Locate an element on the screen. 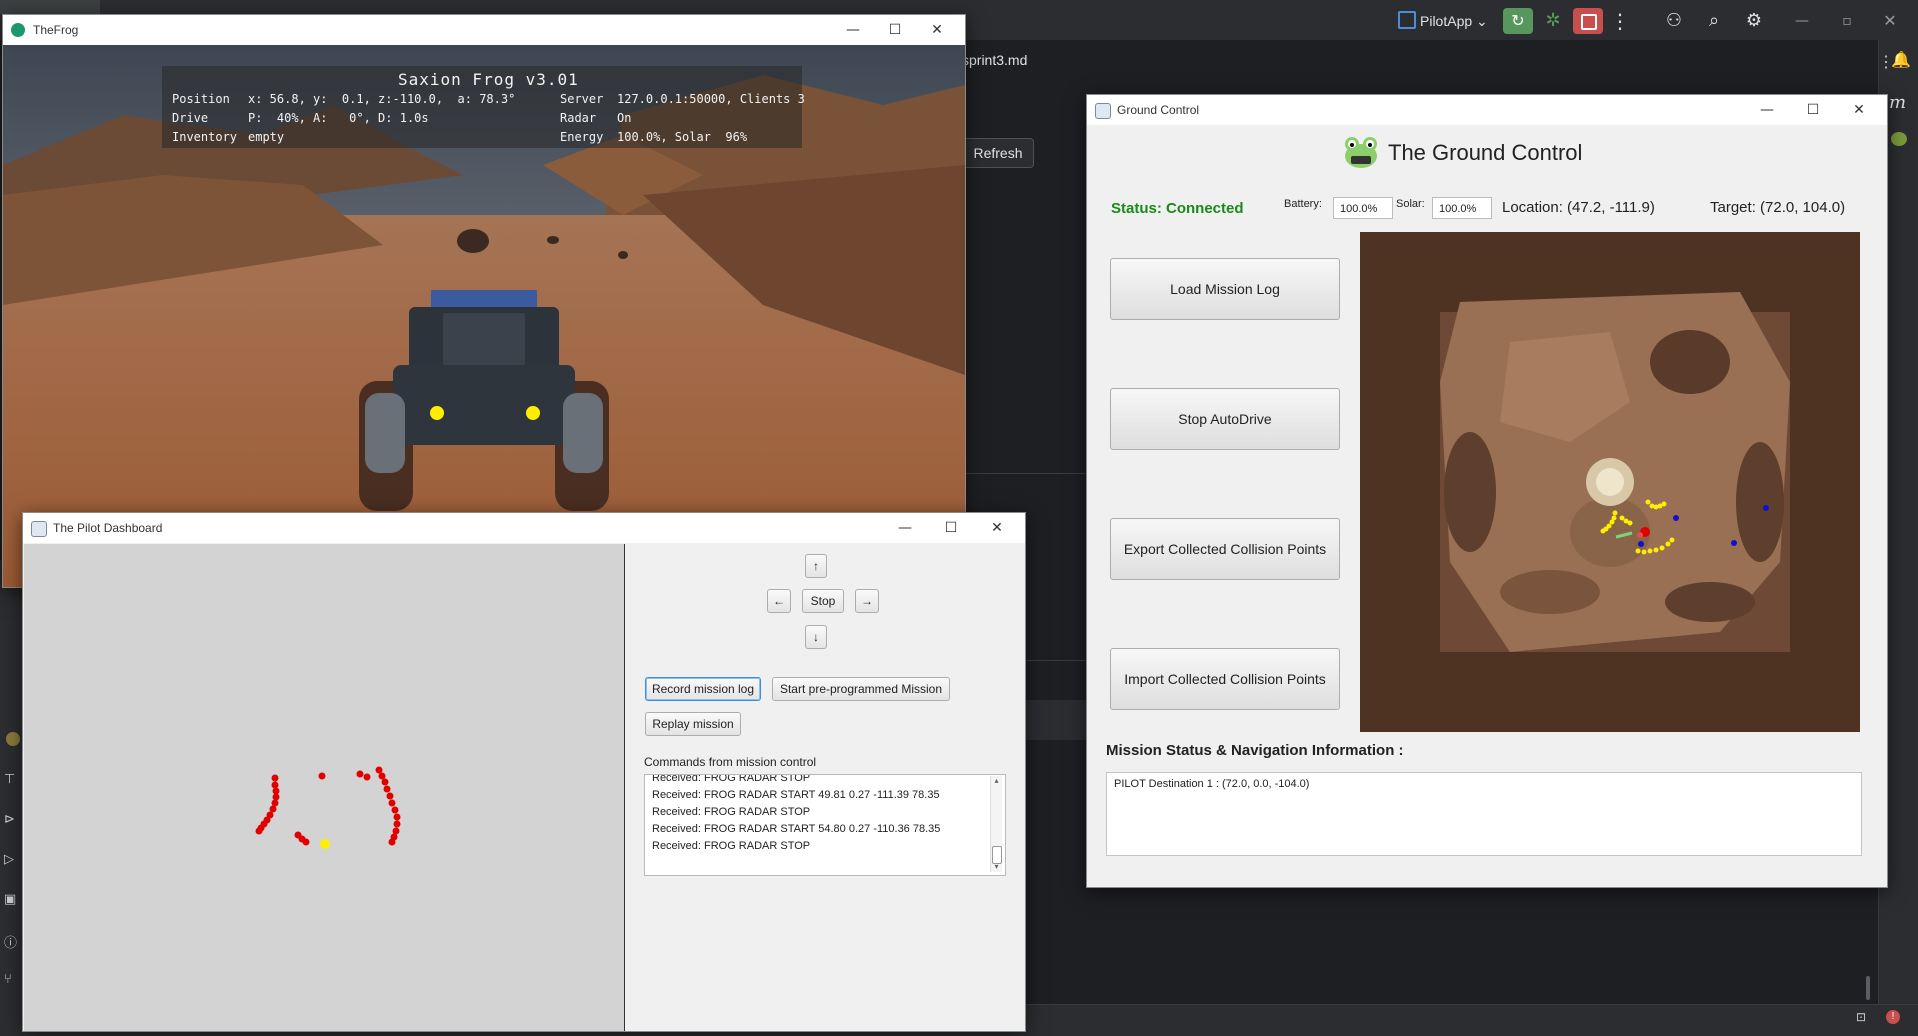 The width and height of the screenshot is (1918, 1036). terrain-map-image is located at coordinates (1610, 482).